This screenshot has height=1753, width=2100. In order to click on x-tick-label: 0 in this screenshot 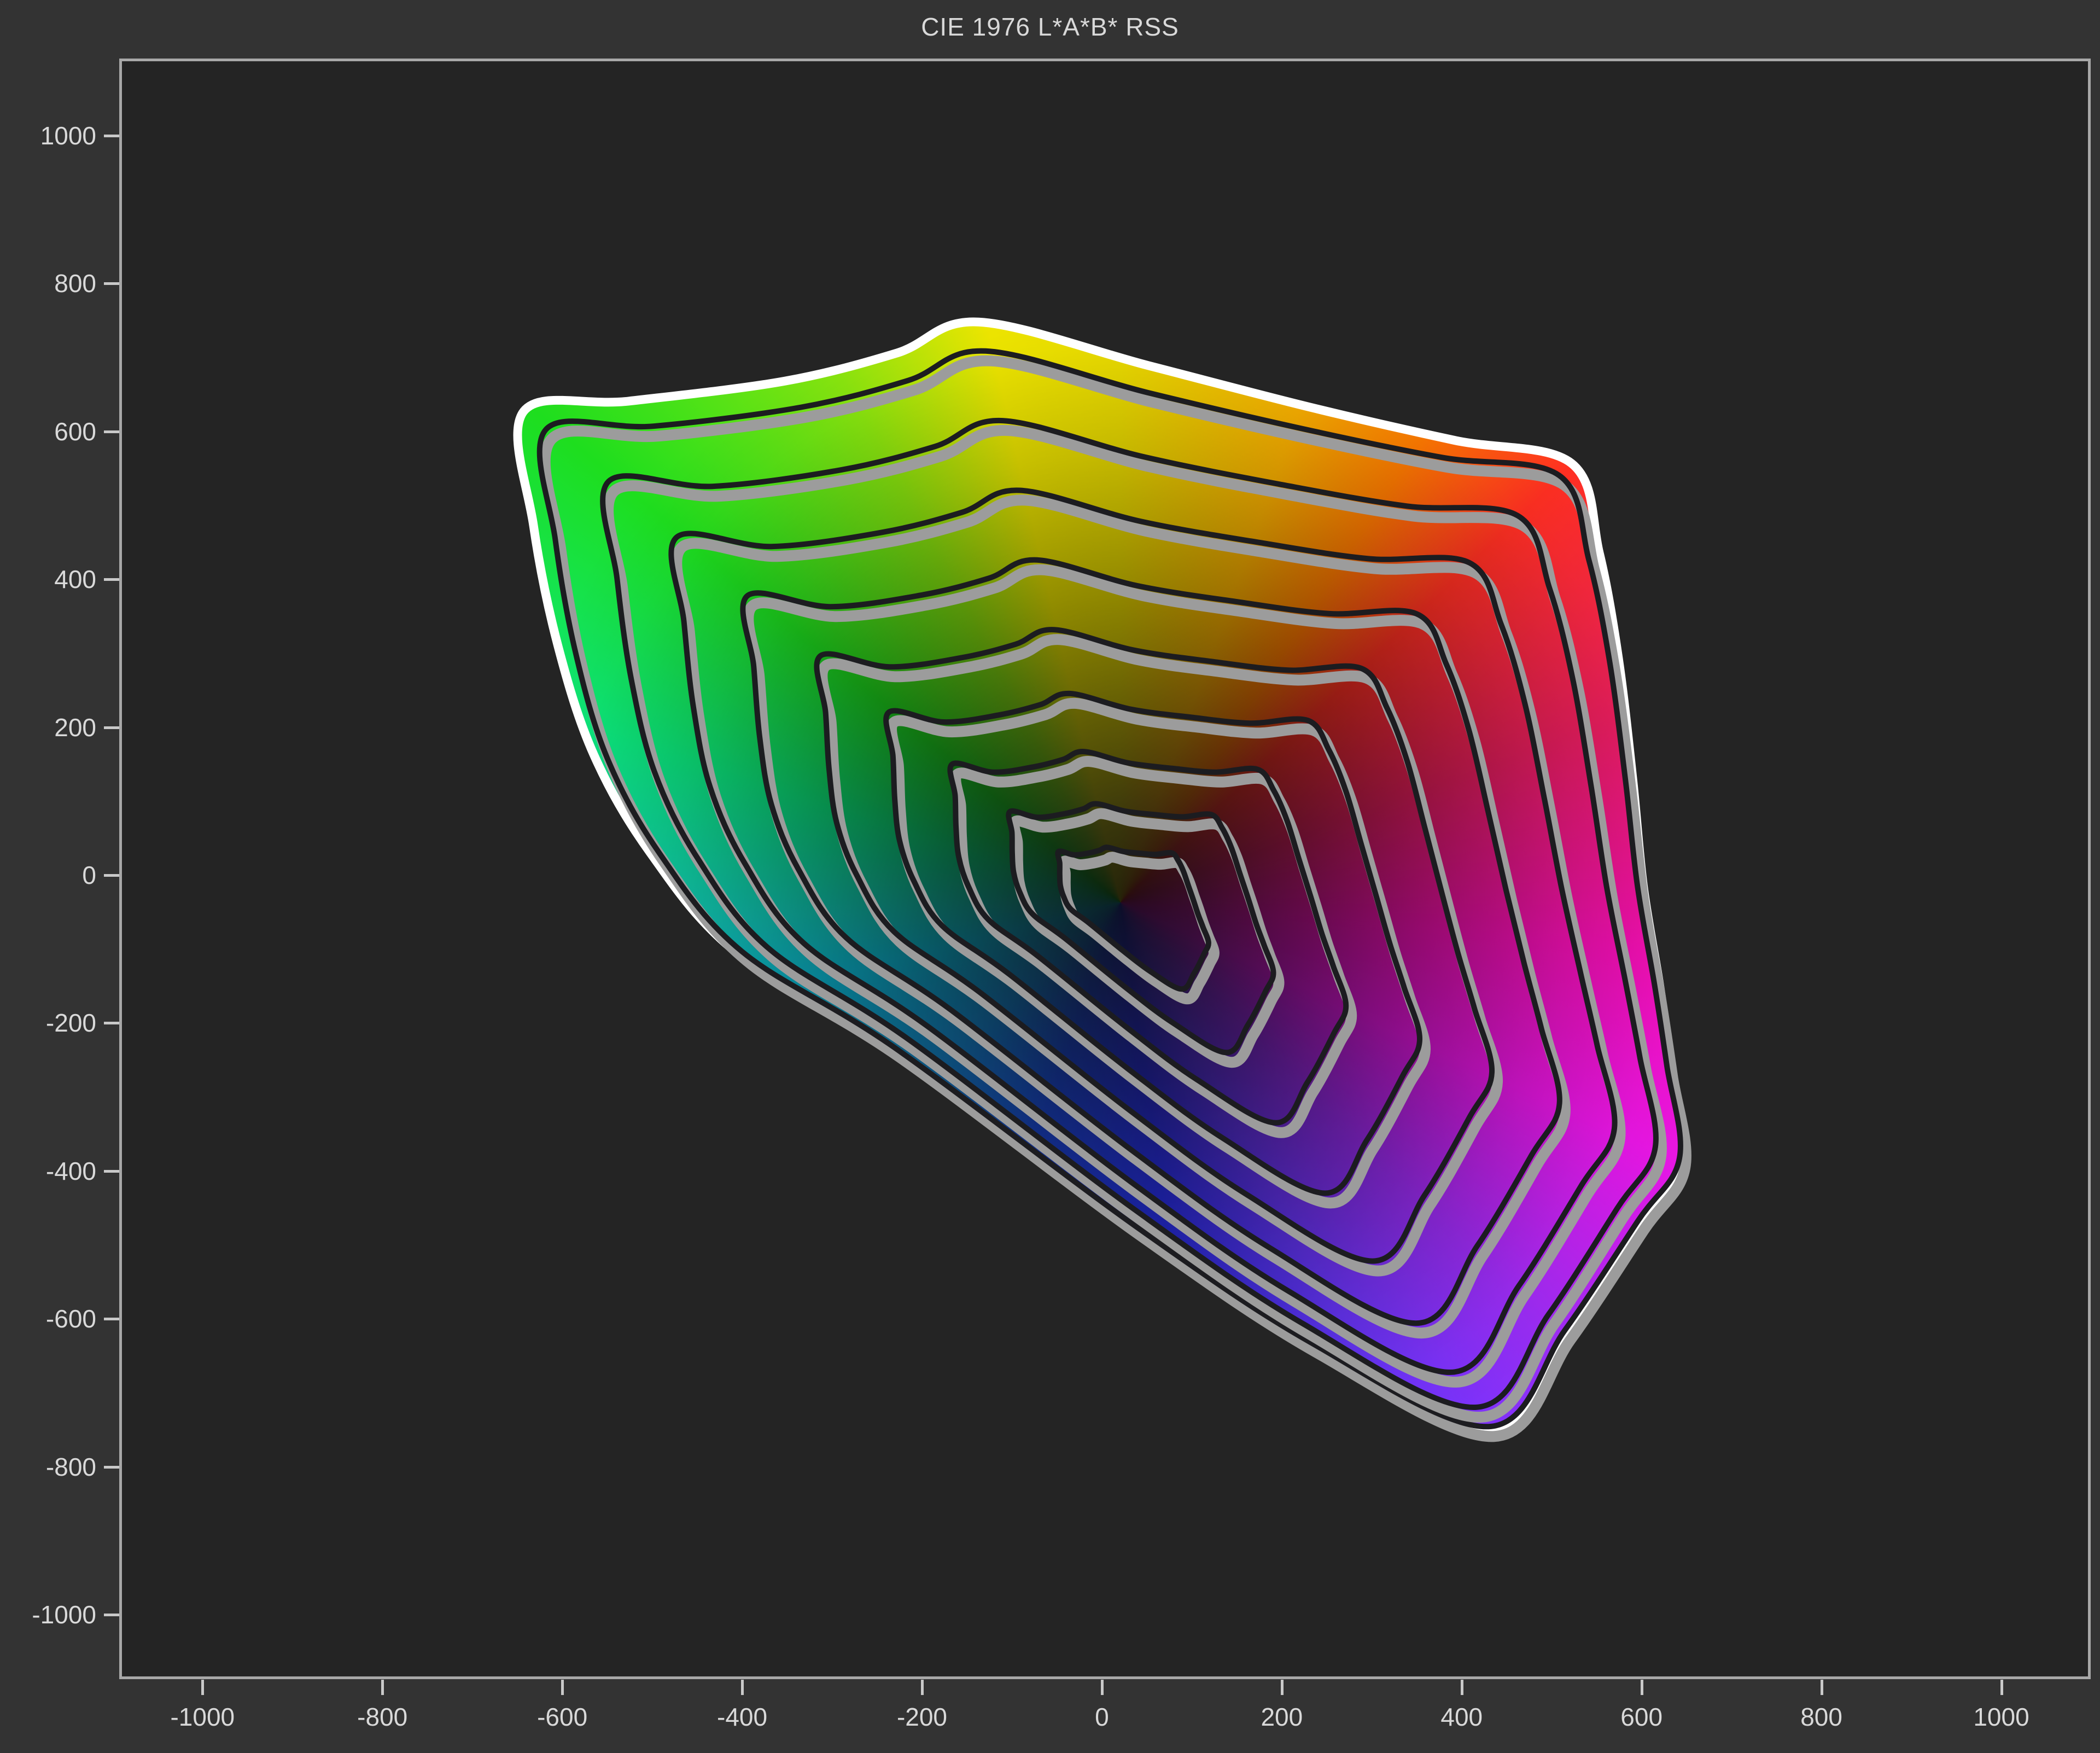, I will do `click(1102, 1717)`.